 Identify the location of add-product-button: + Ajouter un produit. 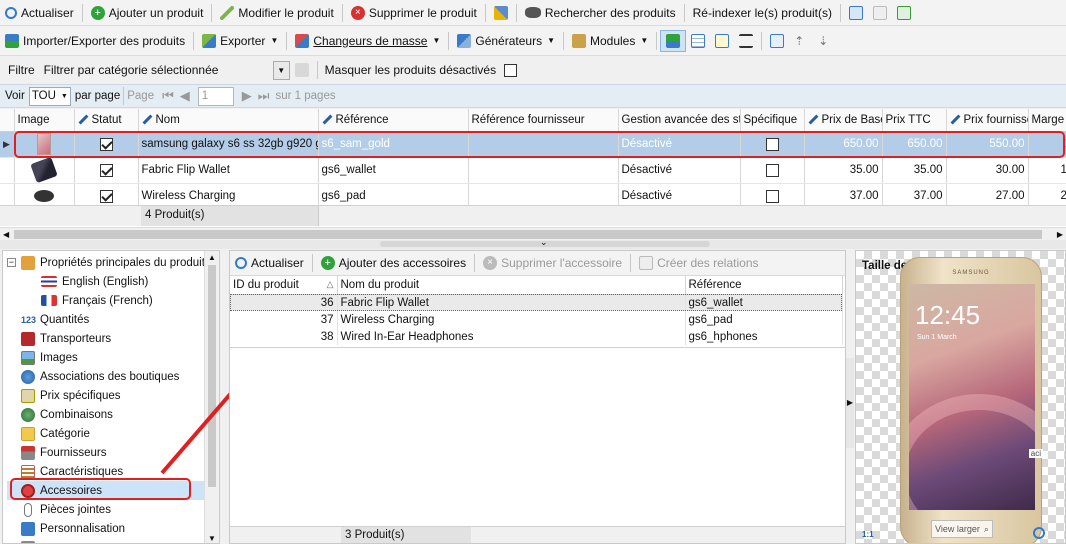
(147, 12).